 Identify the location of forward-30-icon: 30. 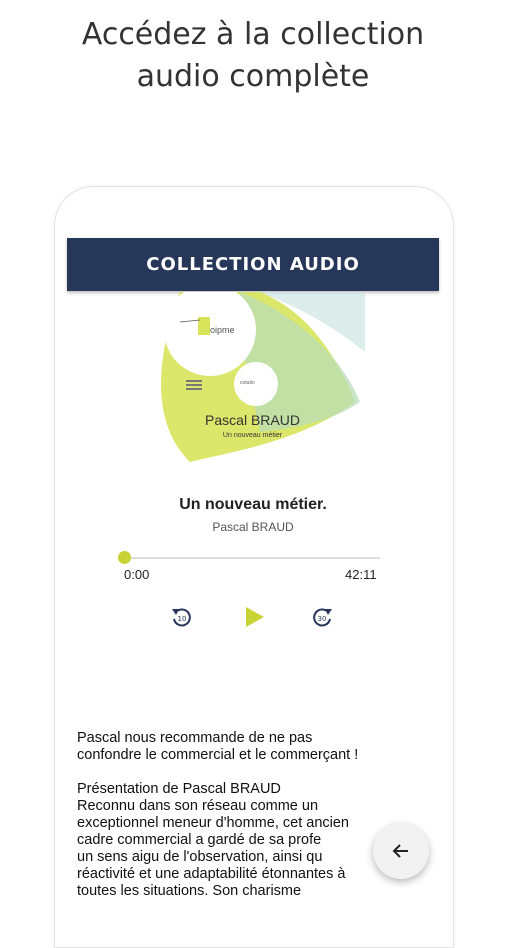
(322, 617).